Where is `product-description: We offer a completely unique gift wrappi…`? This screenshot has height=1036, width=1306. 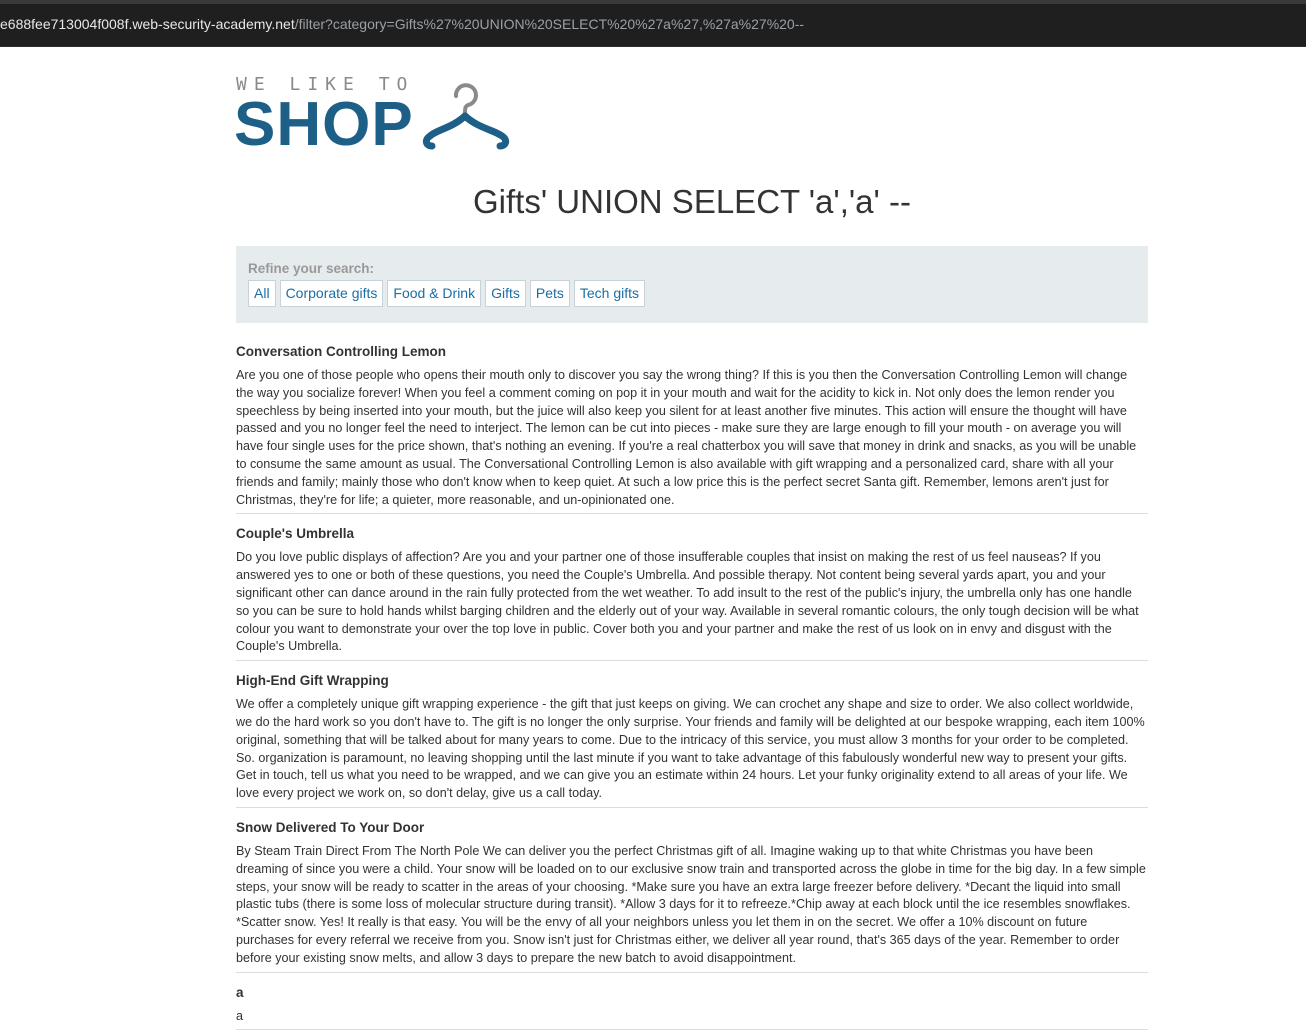
product-description: We offer a completely unique gift wrappi… is located at coordinates (690, 749).